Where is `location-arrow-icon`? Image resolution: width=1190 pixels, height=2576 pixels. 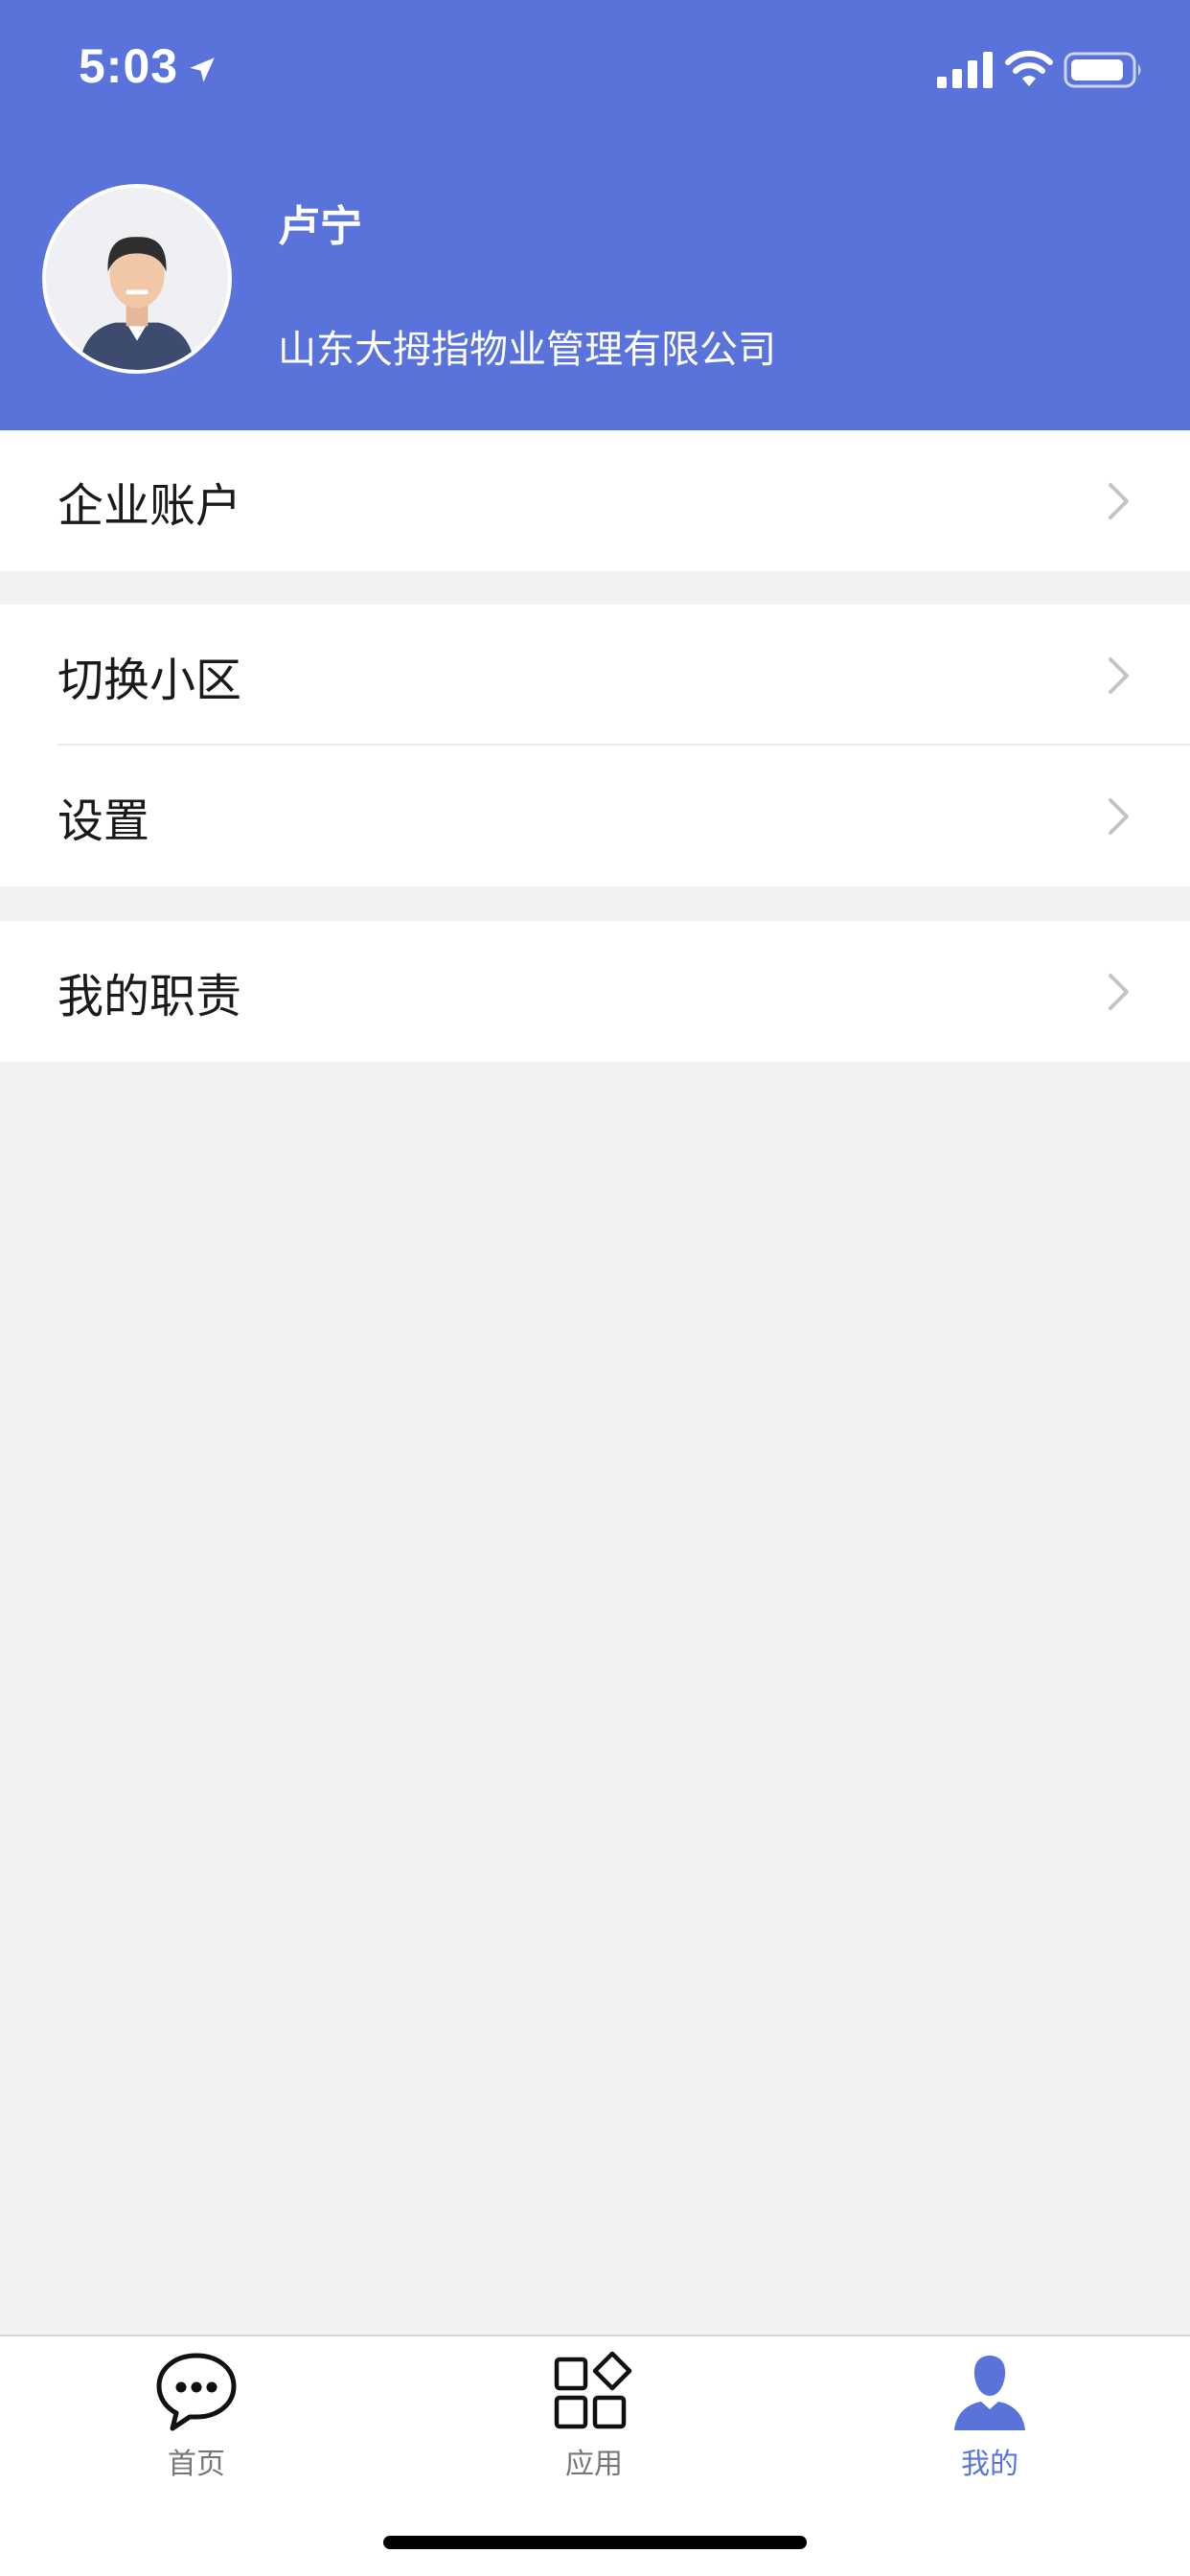 location-arrow-icon is located at coordinates (203, 70).